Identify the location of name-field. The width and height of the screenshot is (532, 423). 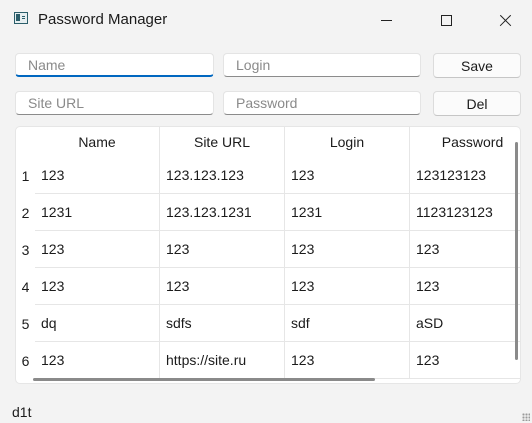
(114, 65).